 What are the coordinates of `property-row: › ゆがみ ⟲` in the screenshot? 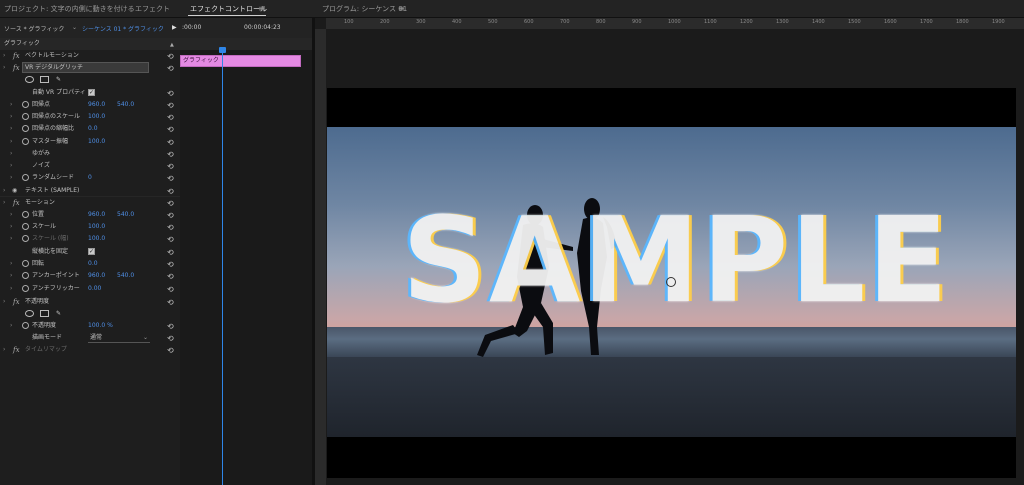 It's located at (90, 154).